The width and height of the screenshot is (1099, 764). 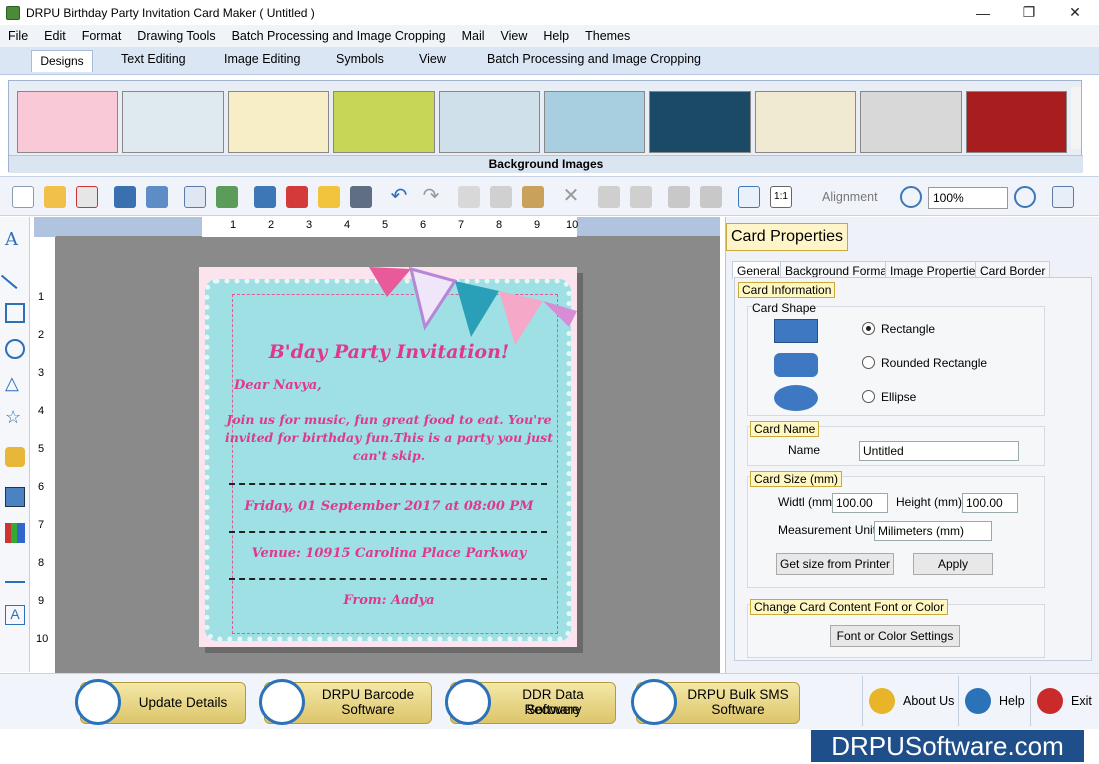 I want to click on triangle-tool-icon: △, so click(x=15, y=383).